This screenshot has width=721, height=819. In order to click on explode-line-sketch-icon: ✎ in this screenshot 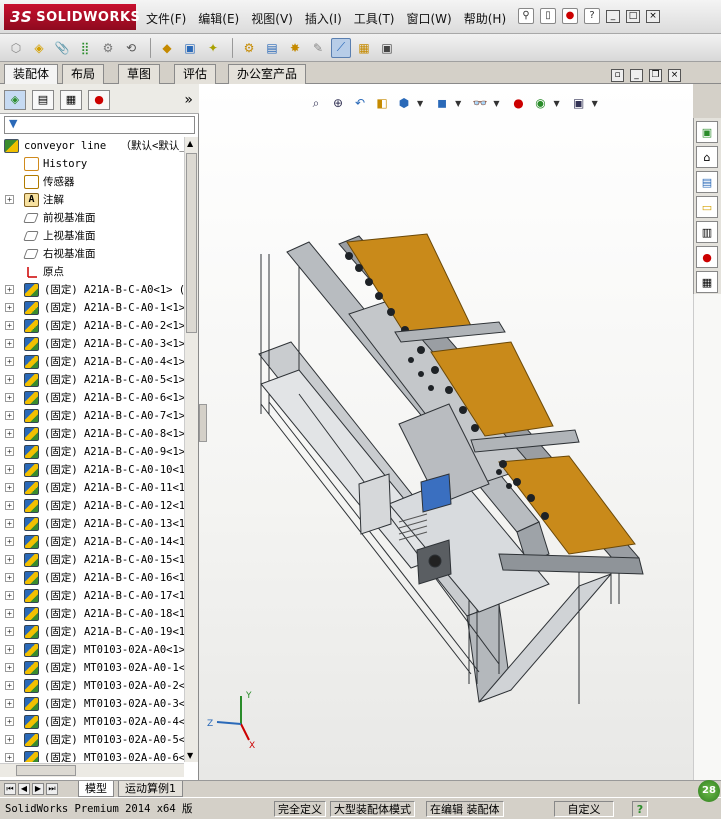, I will do `click(318, 48)`.